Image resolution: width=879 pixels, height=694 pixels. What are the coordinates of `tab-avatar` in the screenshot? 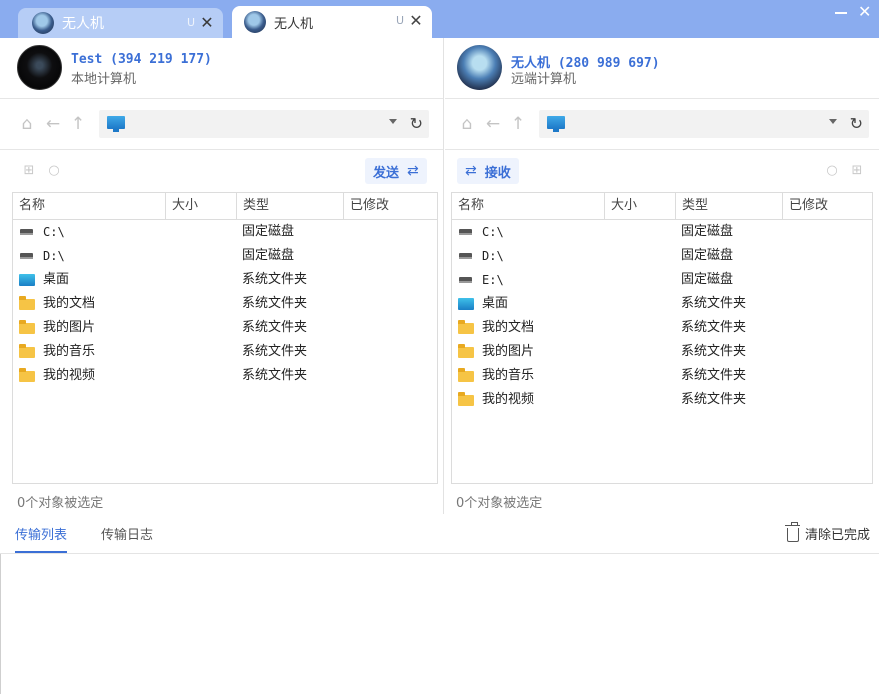 It's located at (255, 22).